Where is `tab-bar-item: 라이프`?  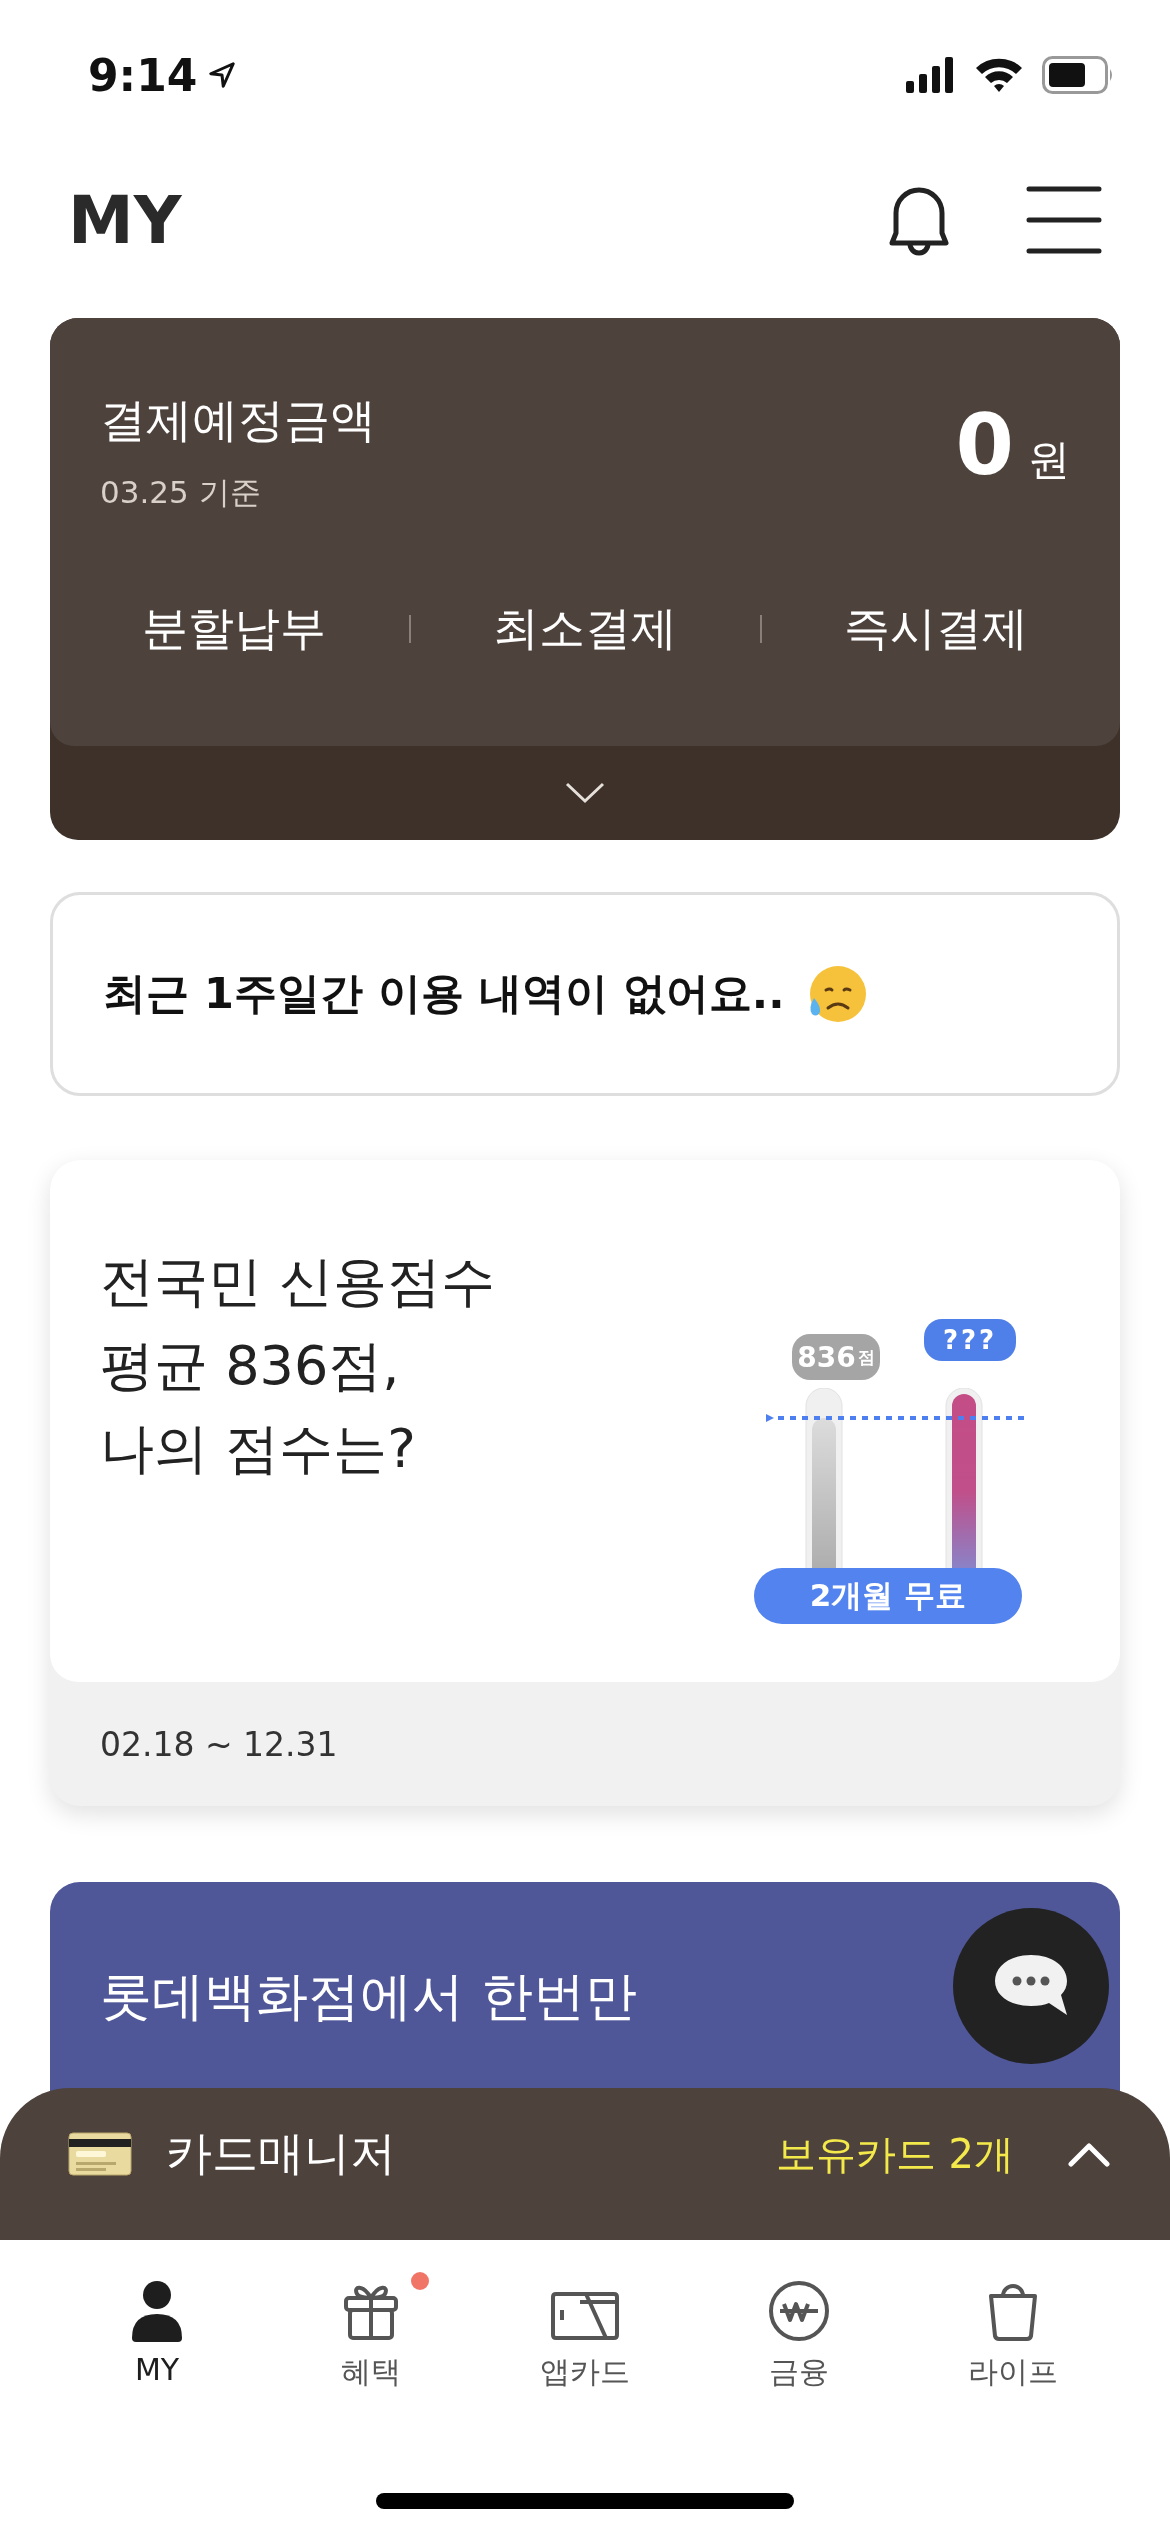
tab-bar-item: 라이프 is located at coordinates (1013, 2320).